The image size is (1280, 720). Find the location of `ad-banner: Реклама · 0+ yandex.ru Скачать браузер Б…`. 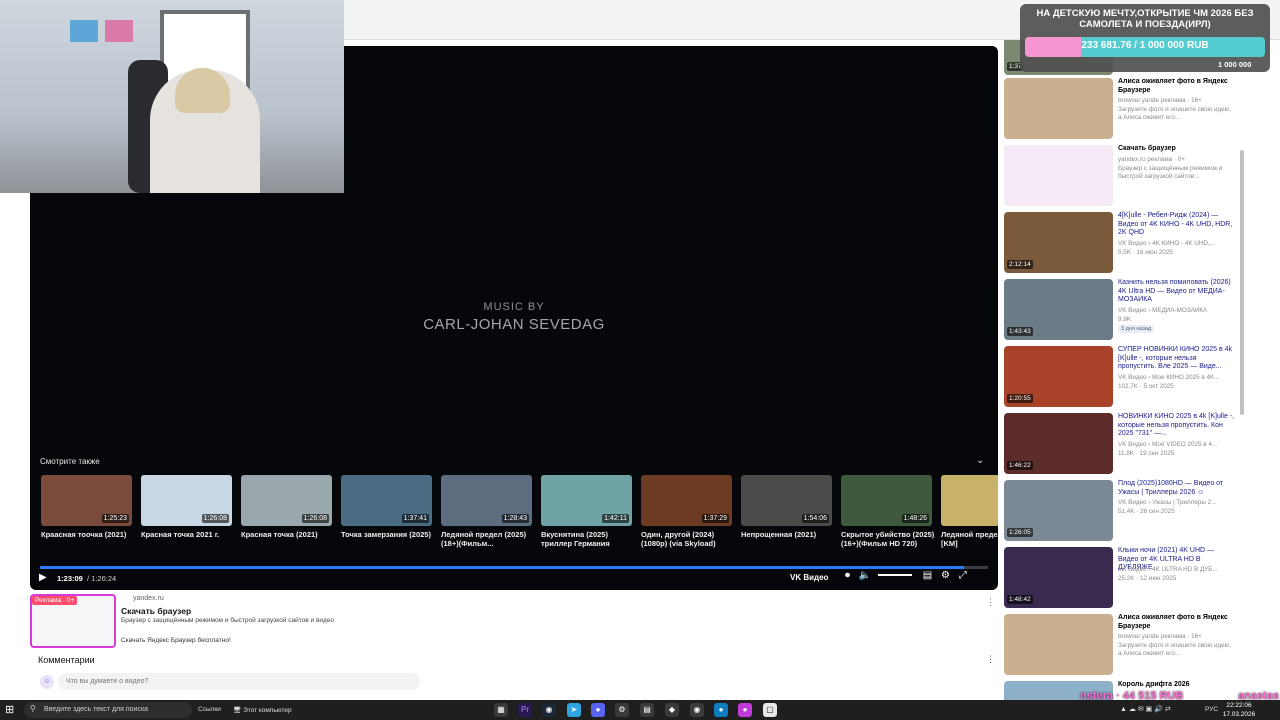

ad-banner: Реклама · 0+ yandex.ru Скачать браузер Б… is located at coordinates (514, 622).